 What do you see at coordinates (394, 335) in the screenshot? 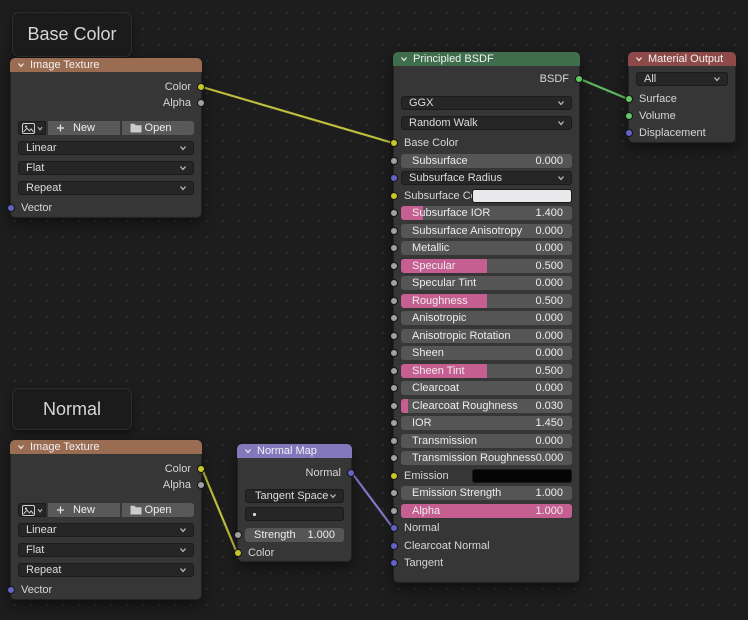
I see `socket-anisotropic-rotation-input` at bounding box center [394, 335].